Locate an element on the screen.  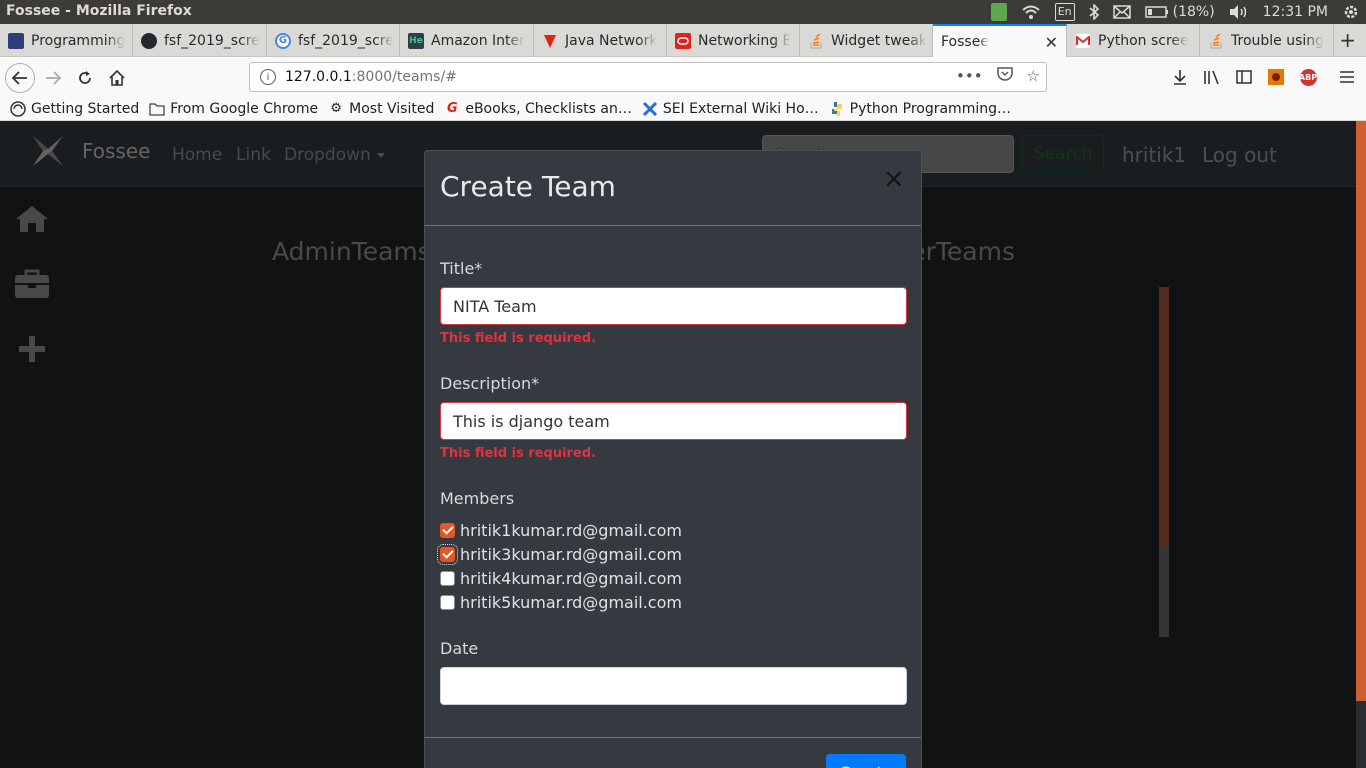
adblock-plus-icon: ABP is located at coordinates (1308, 77).